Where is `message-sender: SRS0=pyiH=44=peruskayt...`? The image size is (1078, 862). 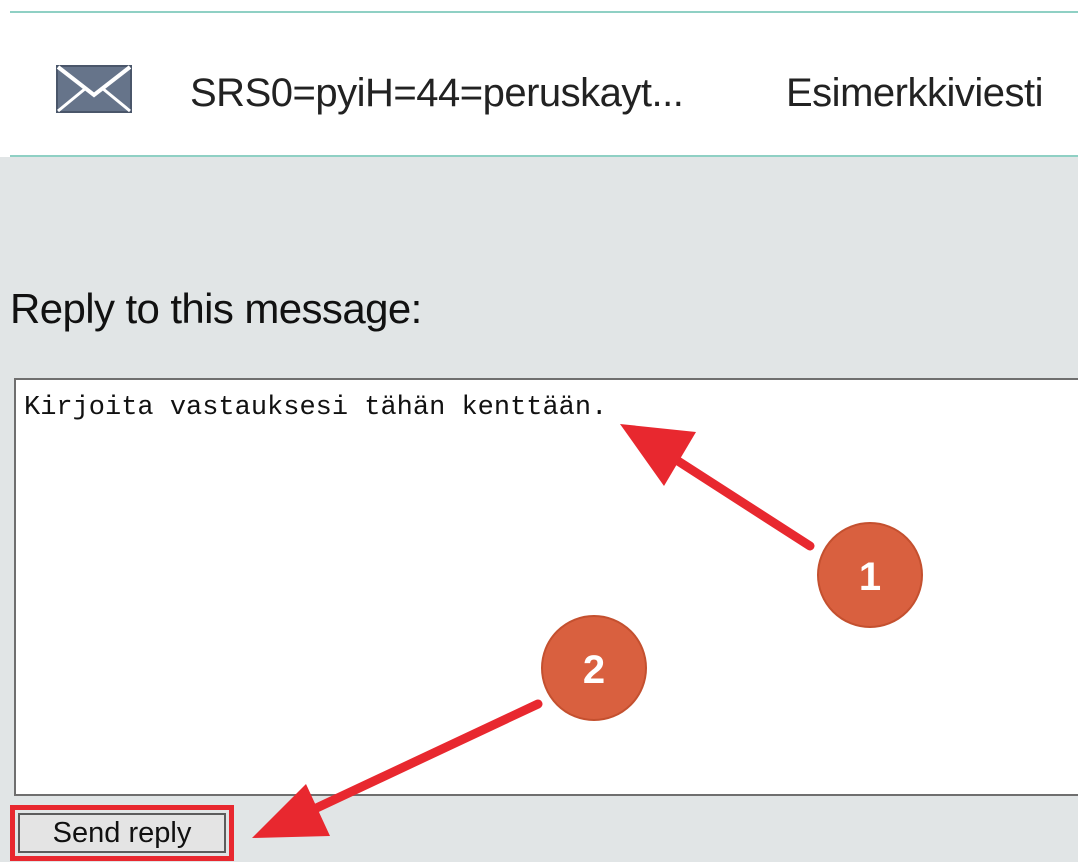
message-sender: SRS0=pyiH=44=peruskayt... is located at coordinates (437, 93).